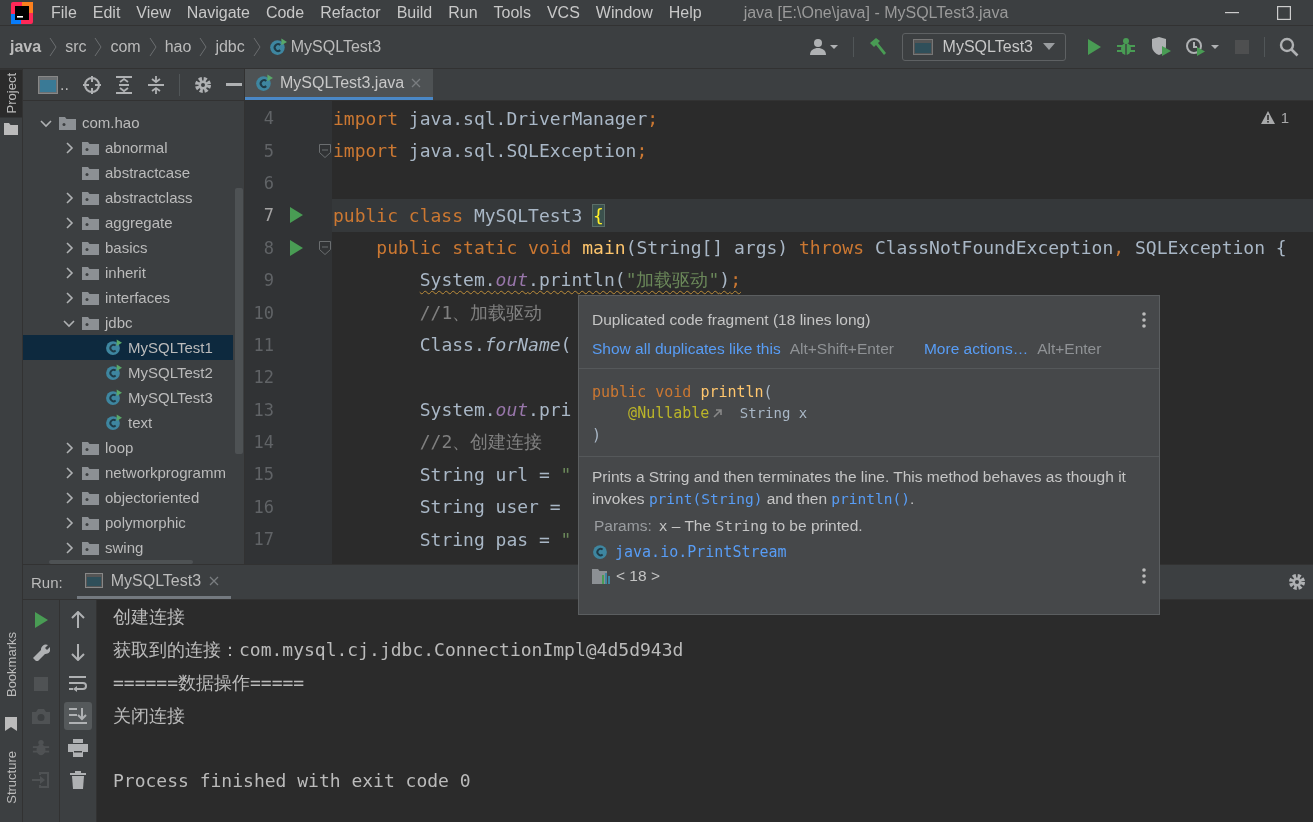 This screenshot has width=1313, height=822. I want to click on tree-item: MySQLTest1, so click(128, 347).